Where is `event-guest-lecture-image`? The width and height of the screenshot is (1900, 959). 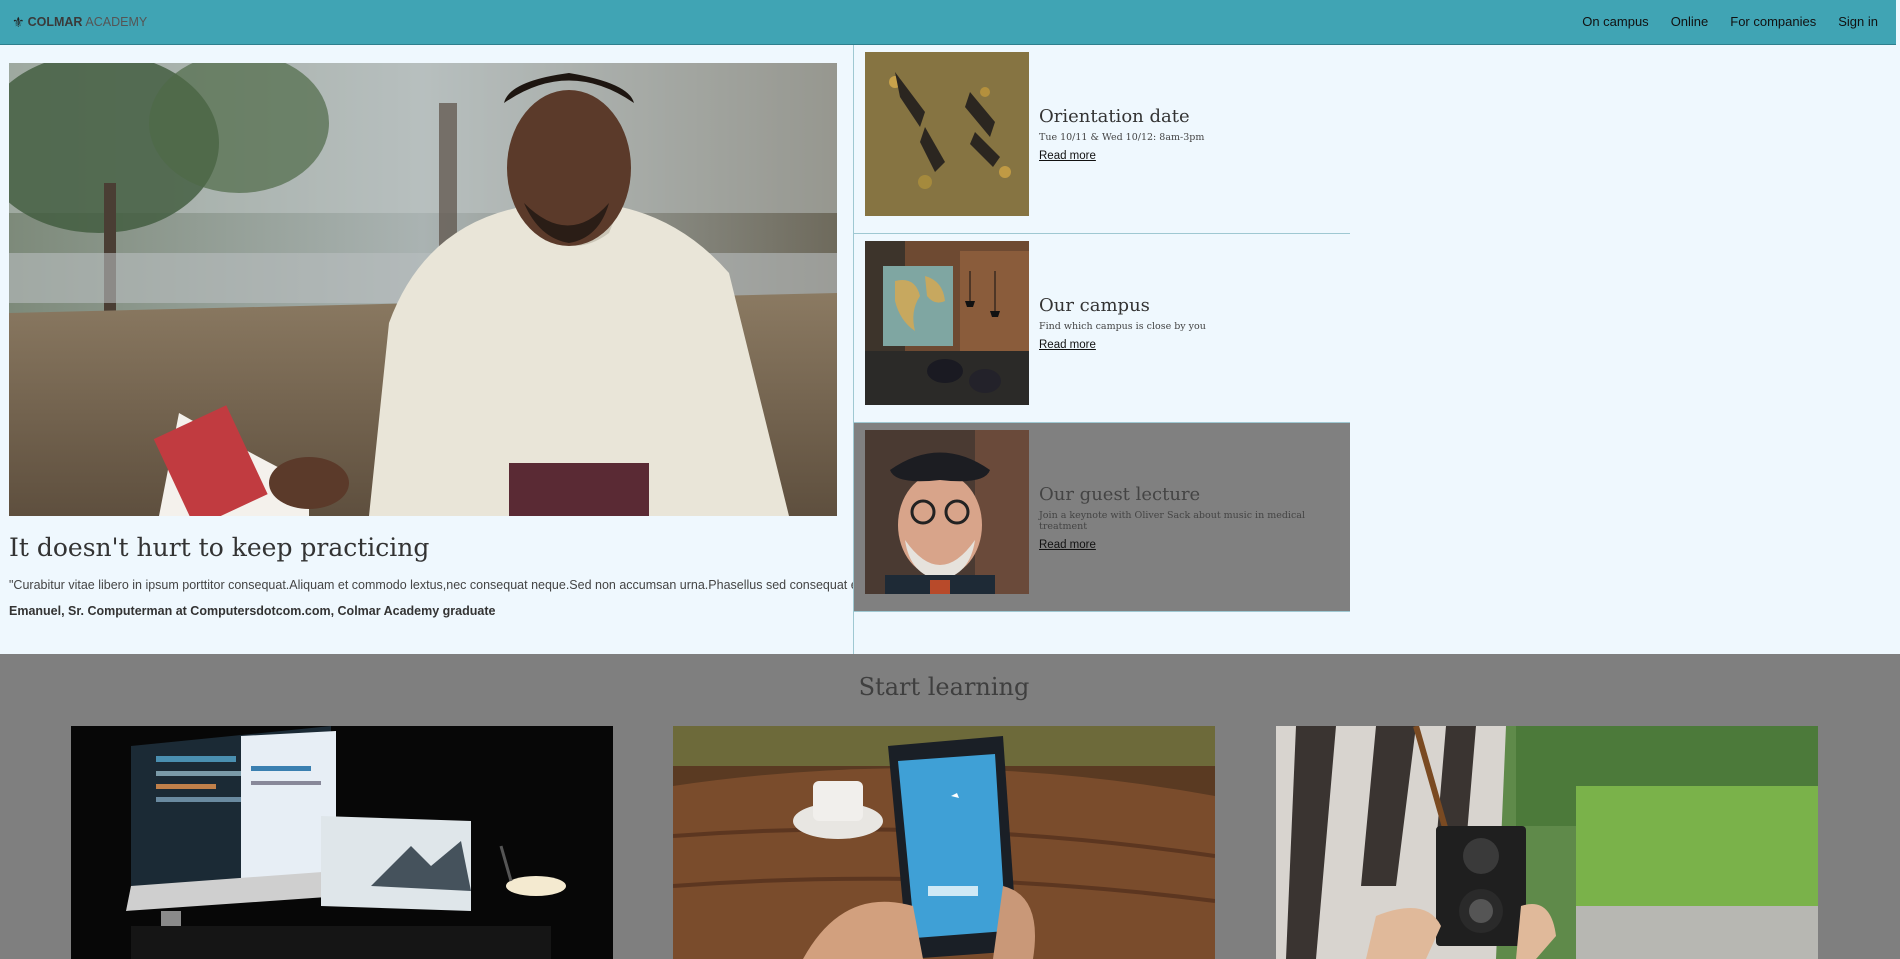
event-guest-lecture-image is located at coordinates (947, 512).